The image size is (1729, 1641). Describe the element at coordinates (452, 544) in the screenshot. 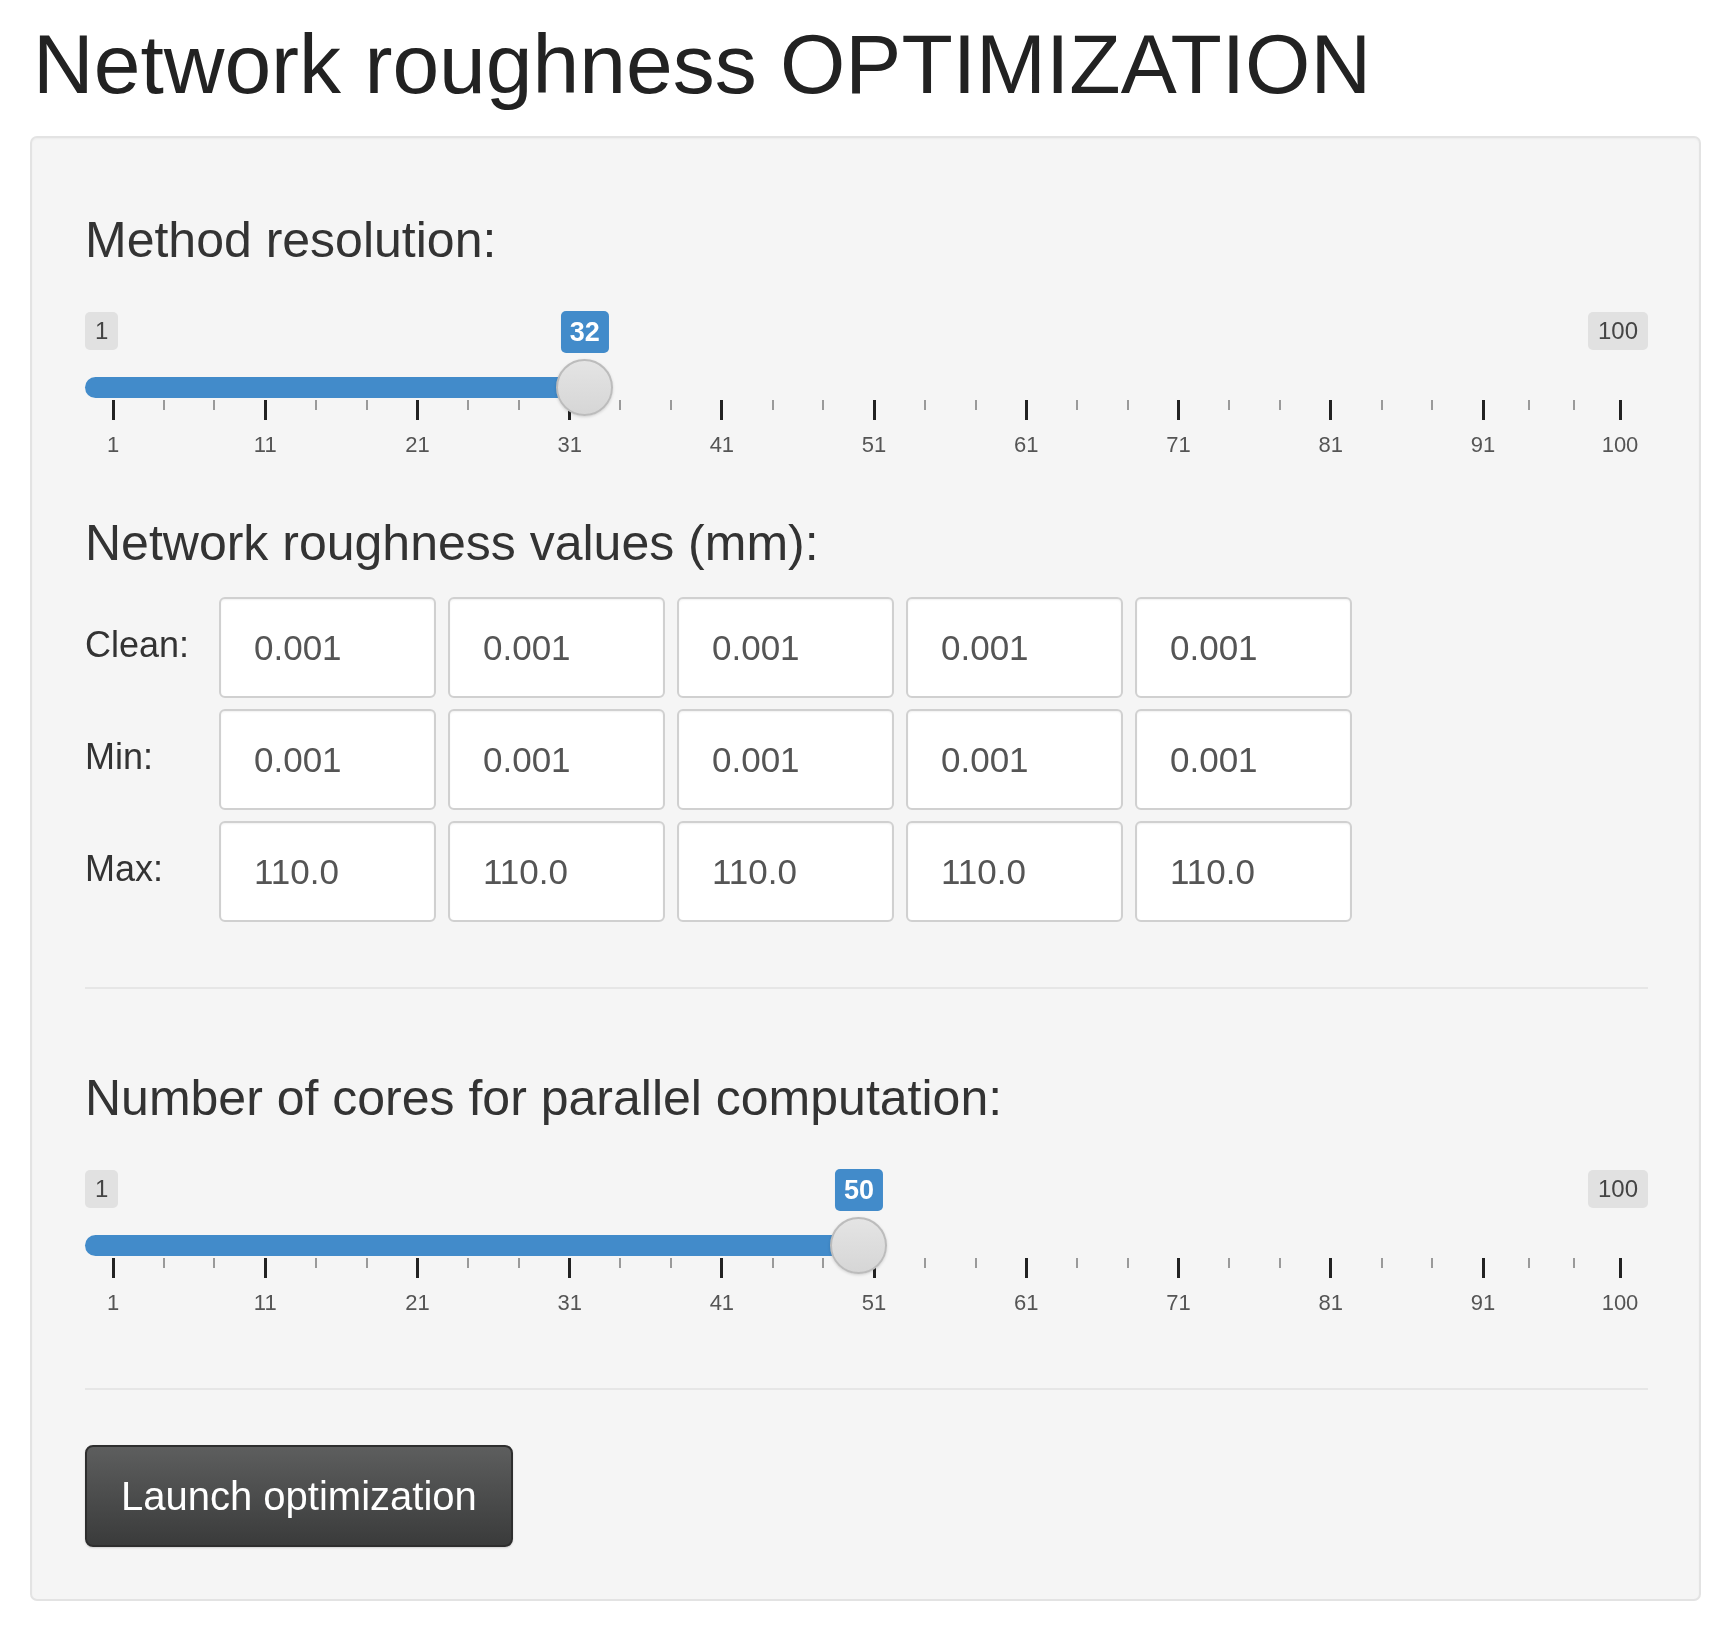

I see `section-label: Network roughness values (mm):` at that location.